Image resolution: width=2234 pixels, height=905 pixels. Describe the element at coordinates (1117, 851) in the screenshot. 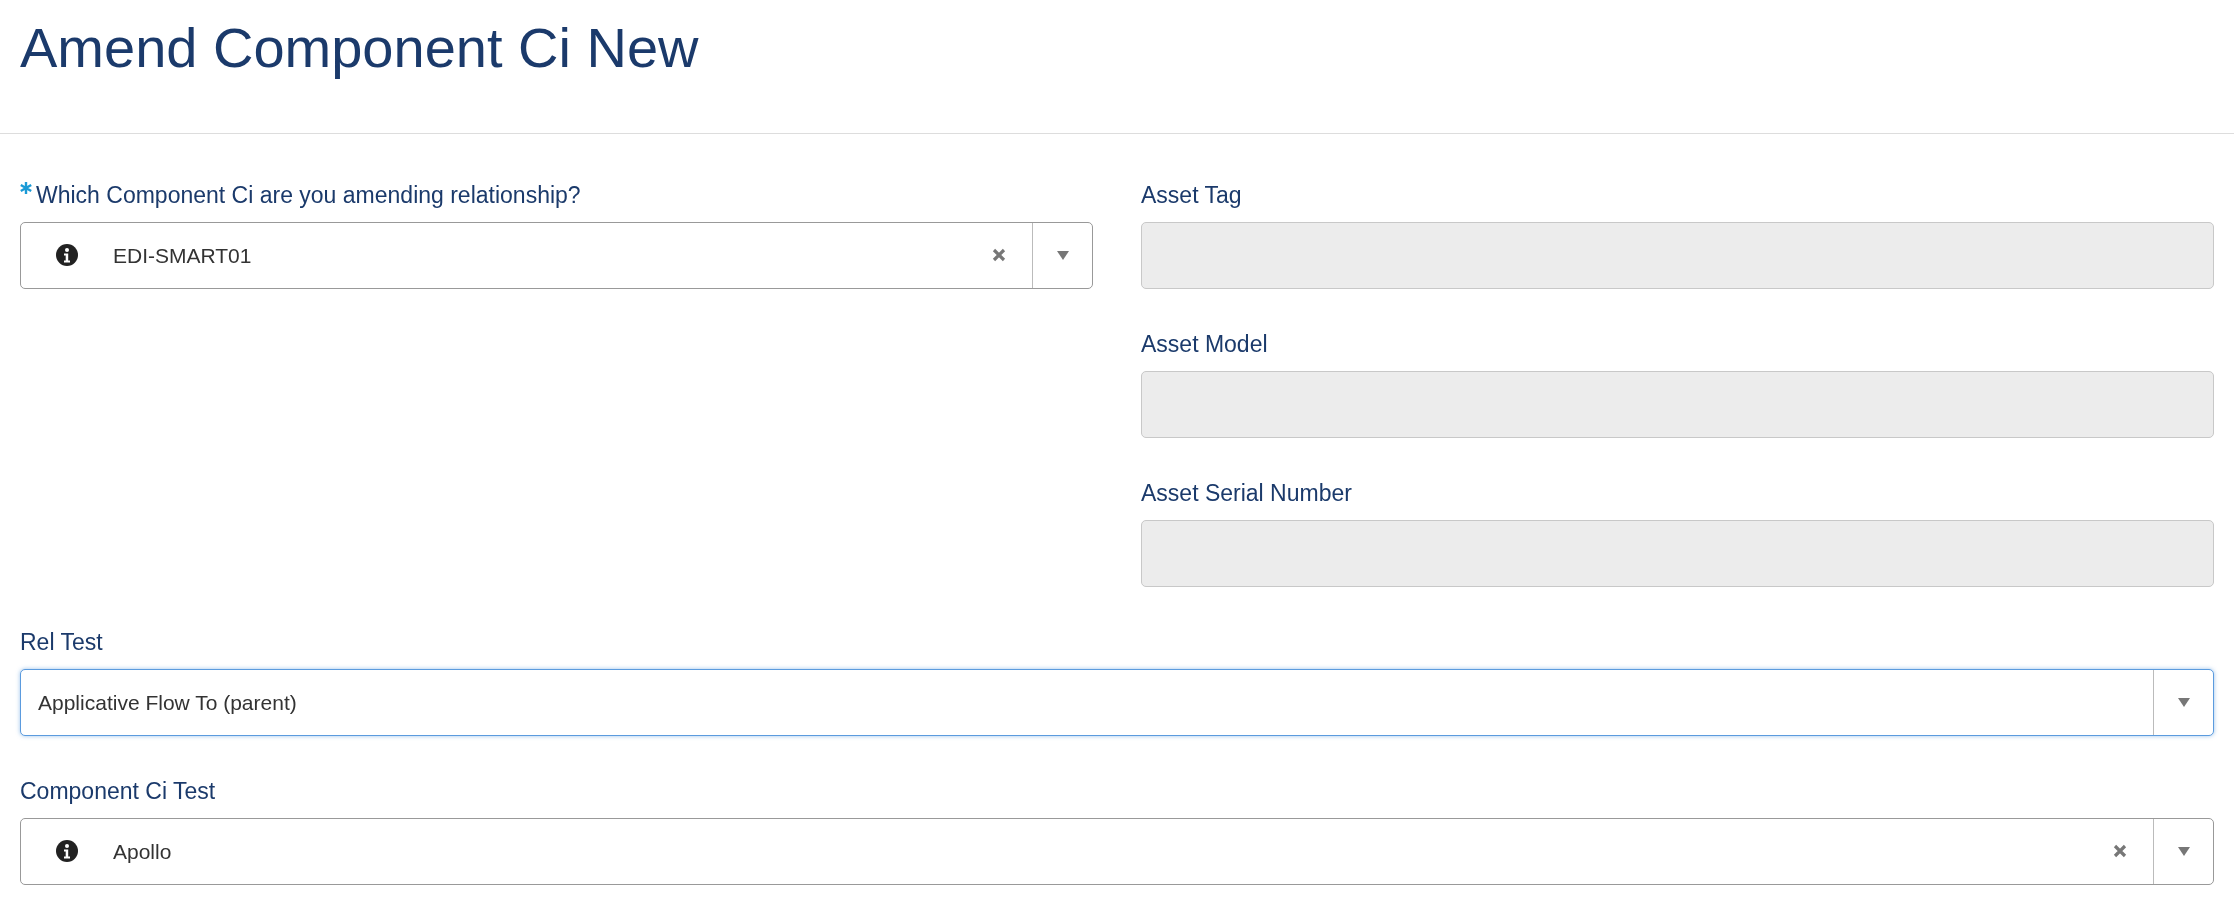

I see `lookup-field: Apollo` at that location.